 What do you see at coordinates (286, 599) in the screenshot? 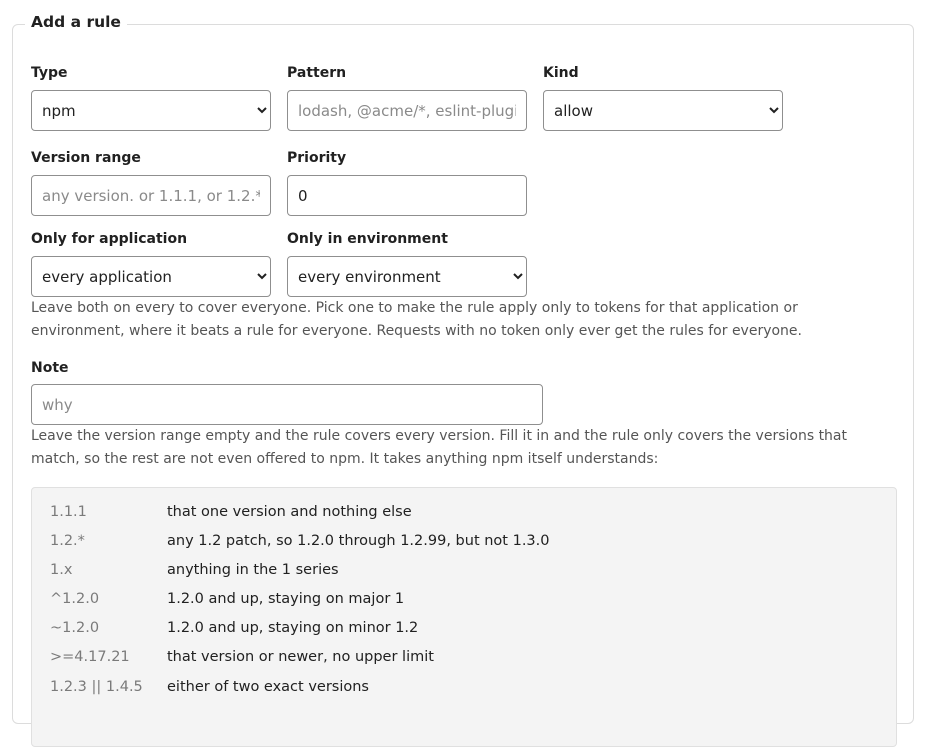
I see `example-description: 1.2.0 and up, staying on major 1` at bounding box center [286, 599].